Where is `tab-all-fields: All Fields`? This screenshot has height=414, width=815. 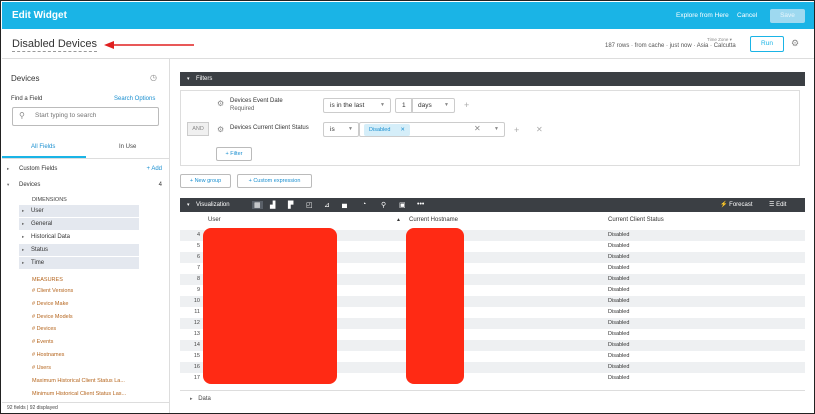
tab-all-fields: All Fields is located at coordinates (43, 147).